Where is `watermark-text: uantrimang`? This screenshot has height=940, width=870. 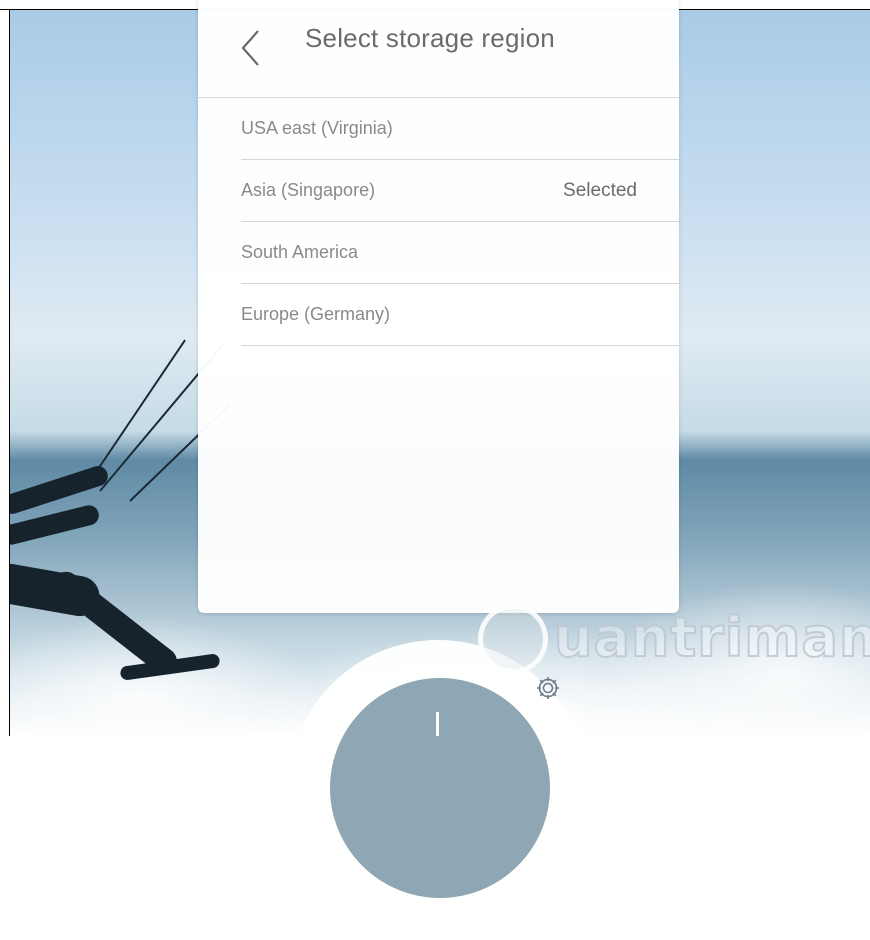 watermark-text: uantrimang is located at coordinates (711, 637).